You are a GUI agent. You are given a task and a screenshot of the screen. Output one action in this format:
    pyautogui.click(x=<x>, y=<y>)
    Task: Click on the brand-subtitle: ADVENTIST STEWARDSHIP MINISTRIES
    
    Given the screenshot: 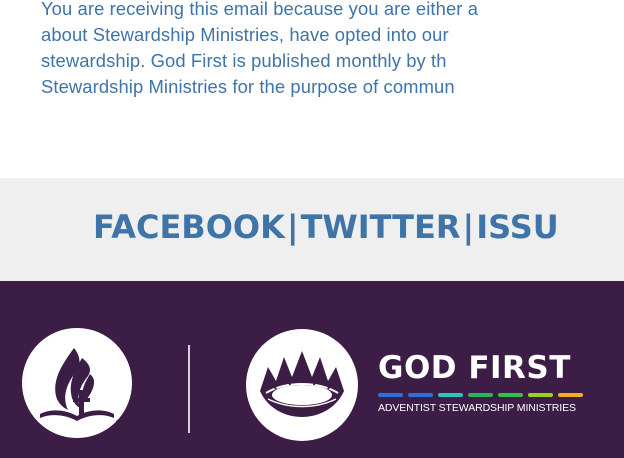 What is the action you would take?
    pyautogui.click(x=477, y=408)
    